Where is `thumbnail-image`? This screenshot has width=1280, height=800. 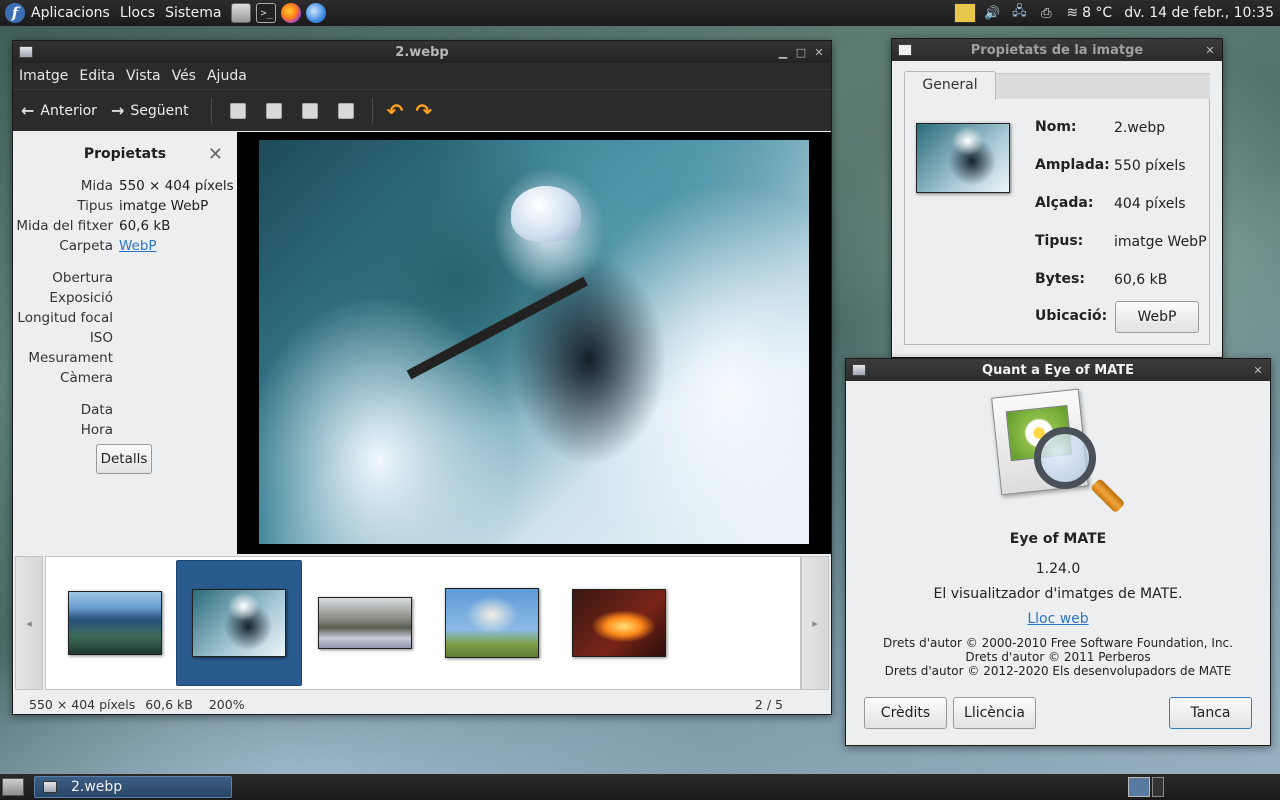 thumbnail-image is located at coordinates (619, 623).